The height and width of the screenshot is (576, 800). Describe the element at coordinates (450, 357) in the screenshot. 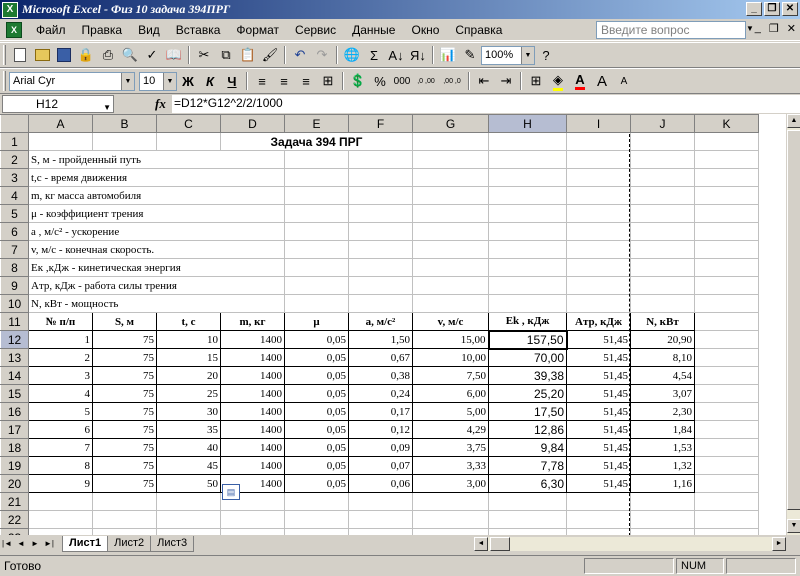

I see `table-cell: 10,00` at that location.